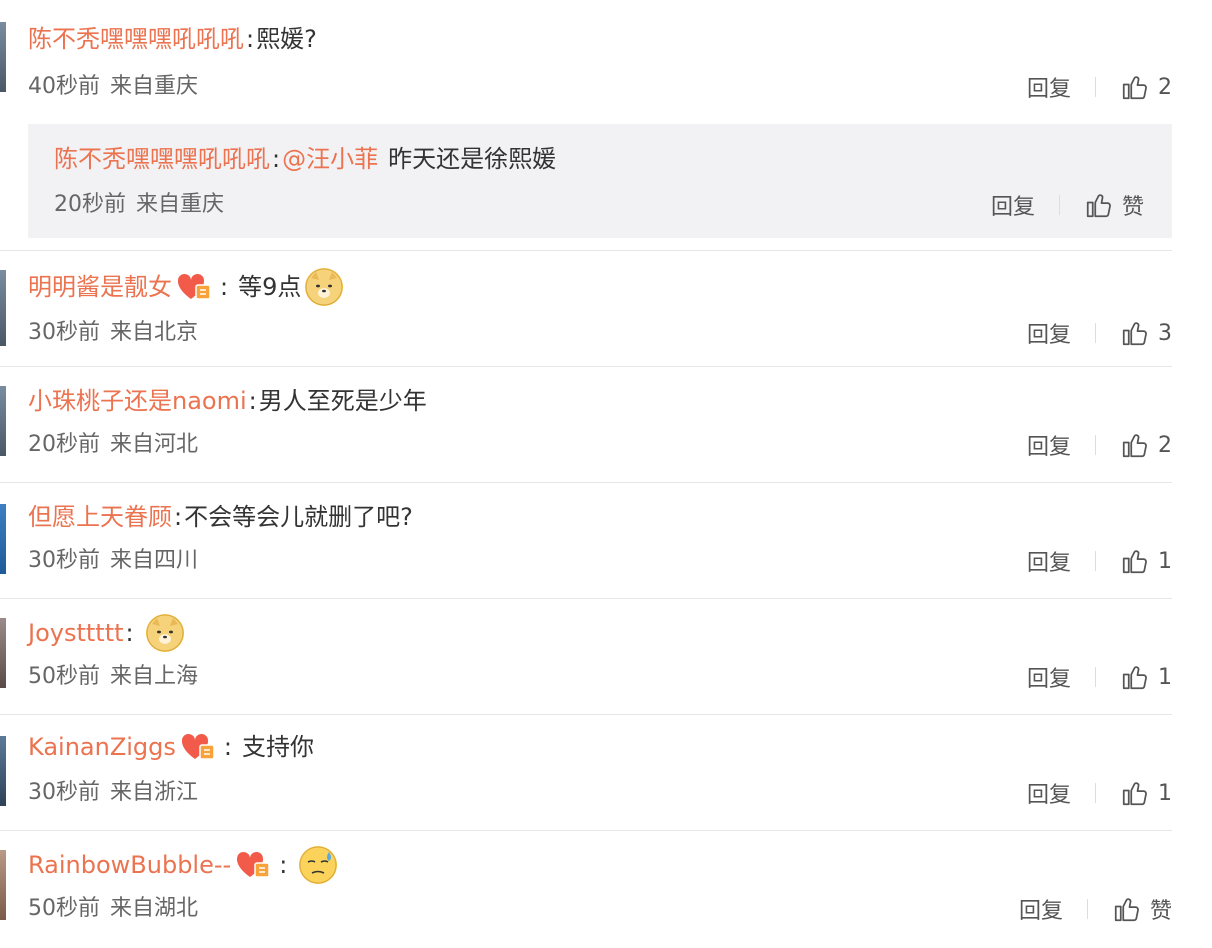 The image size is (1212, 948). I want to click on comment-username: Joysttttt, so click(76, 633).